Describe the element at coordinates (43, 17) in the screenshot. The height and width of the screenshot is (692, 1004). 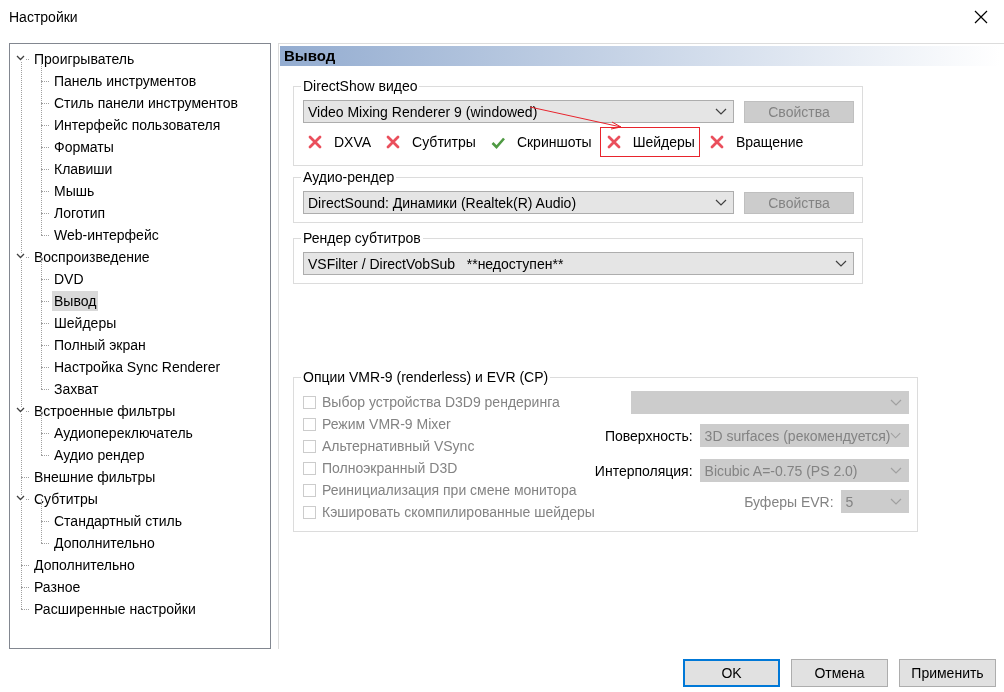
I see `window-title: Настройки` at that location.